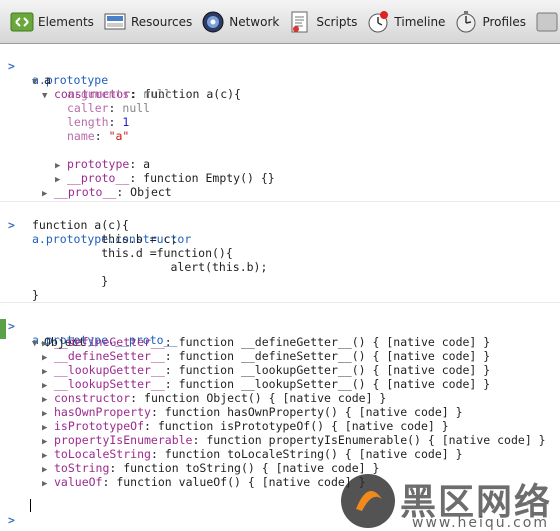 This screenshot has width=560, height=531. Describe the element at coordinates (22, 22) in the screenshot. I see `elements-icon` at that location.